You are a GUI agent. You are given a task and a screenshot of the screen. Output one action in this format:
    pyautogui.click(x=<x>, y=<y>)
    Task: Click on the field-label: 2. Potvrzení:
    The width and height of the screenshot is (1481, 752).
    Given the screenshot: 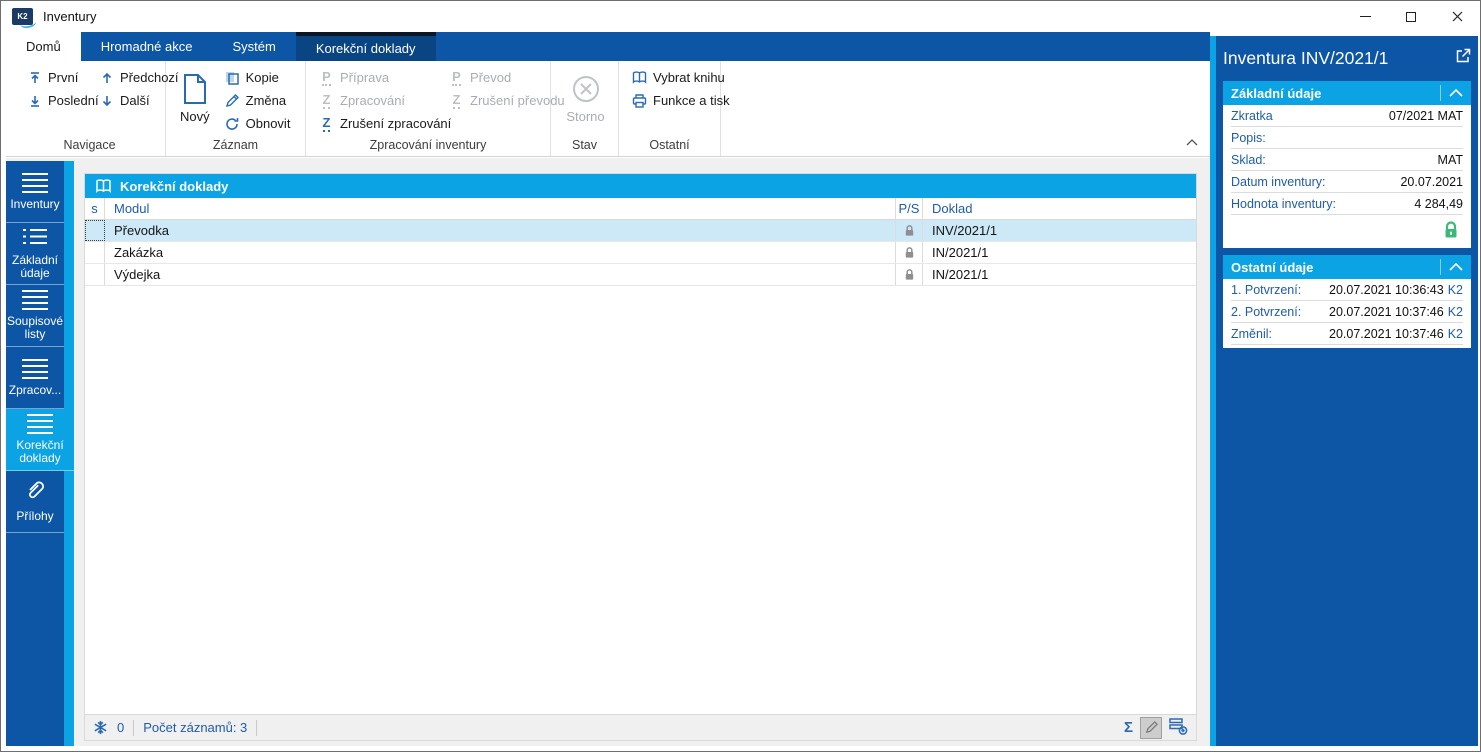 What is the action you would take?
    pyautogui.click(x=1266, y=311)
    